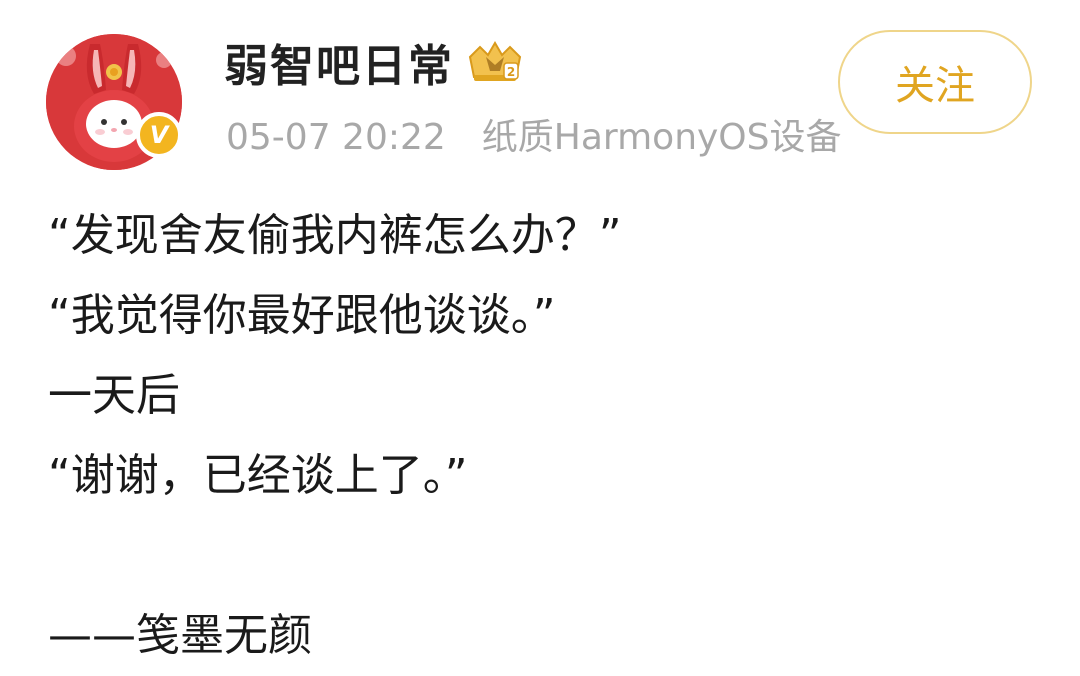 This screenshot has height=676, width=1080. What do you see at coordinates (180, 635) in the screenshot?
I see `content-signature: ——笺墨无颜` at bounding box center [180, 635].